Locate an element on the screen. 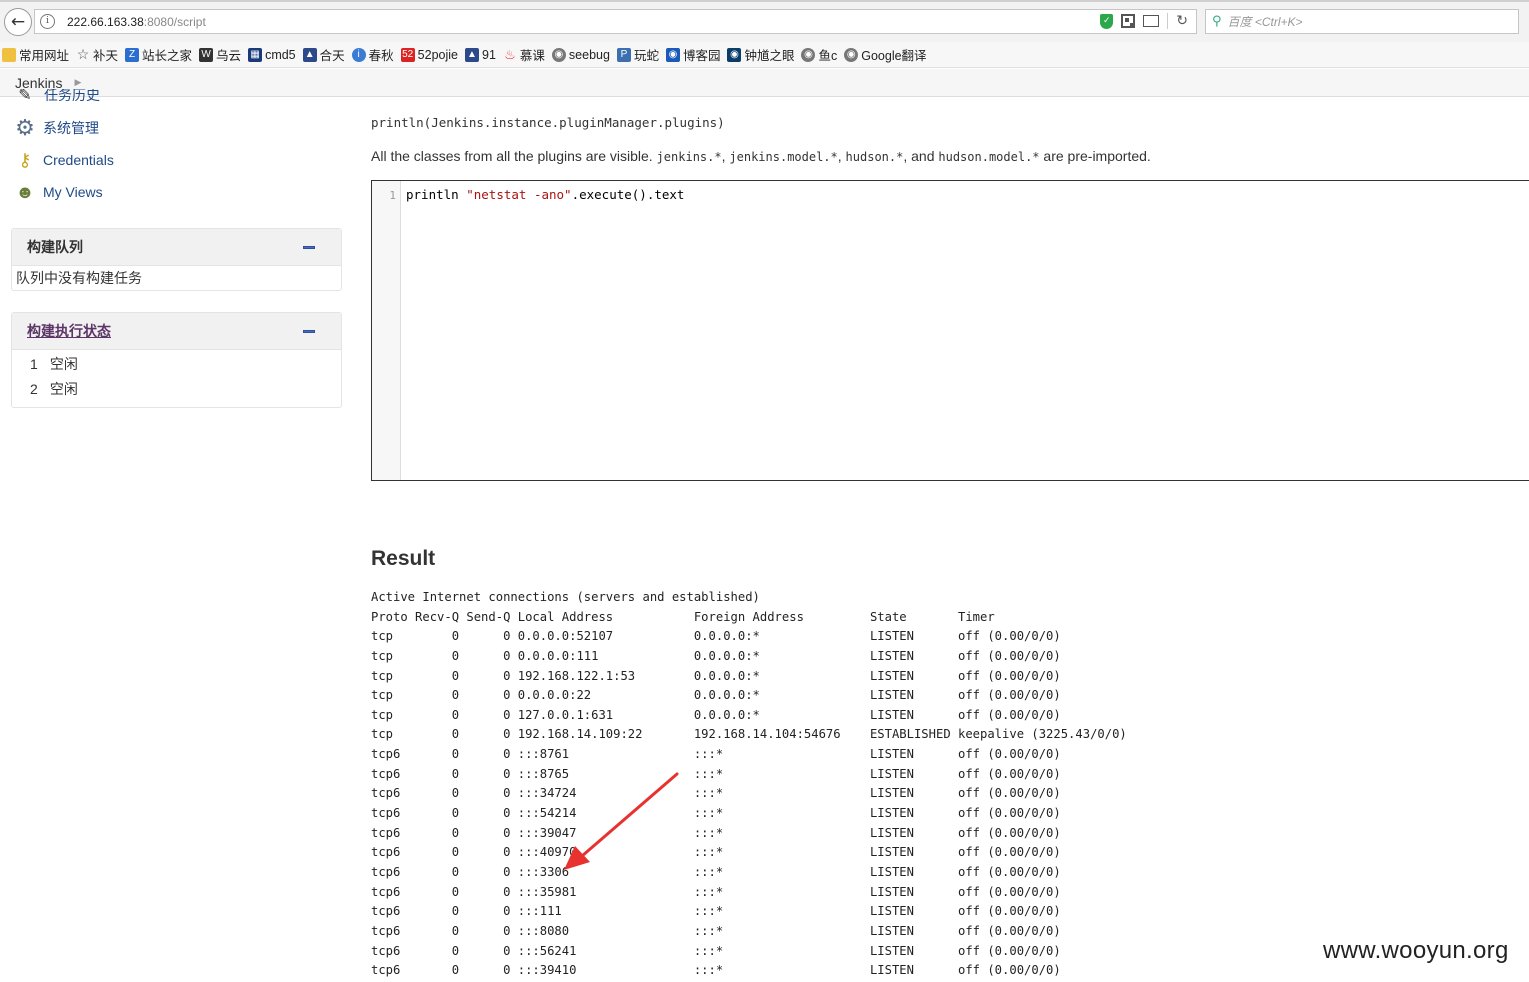  executor-number: 1 is located at coordinates (34, 364).